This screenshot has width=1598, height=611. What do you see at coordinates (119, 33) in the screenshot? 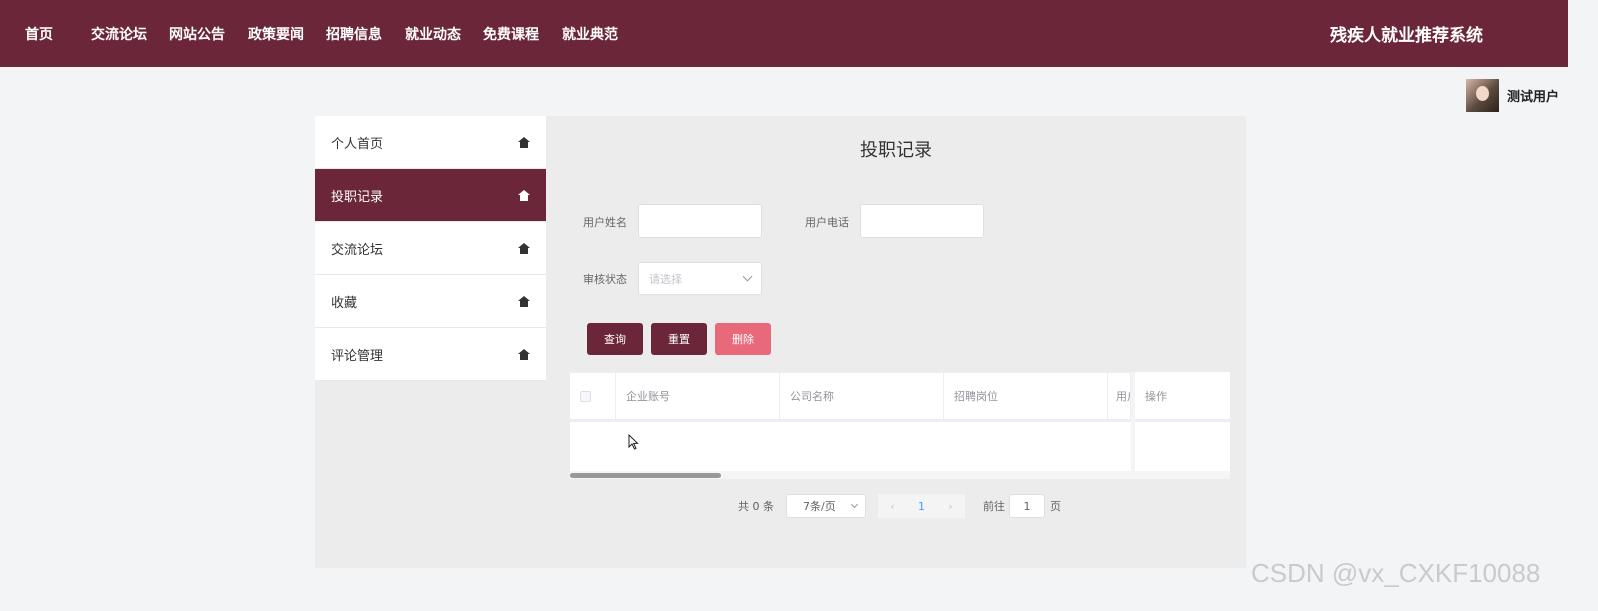
I see `nav-item-forum: 交流论坛` at bounding box center [119, 33].